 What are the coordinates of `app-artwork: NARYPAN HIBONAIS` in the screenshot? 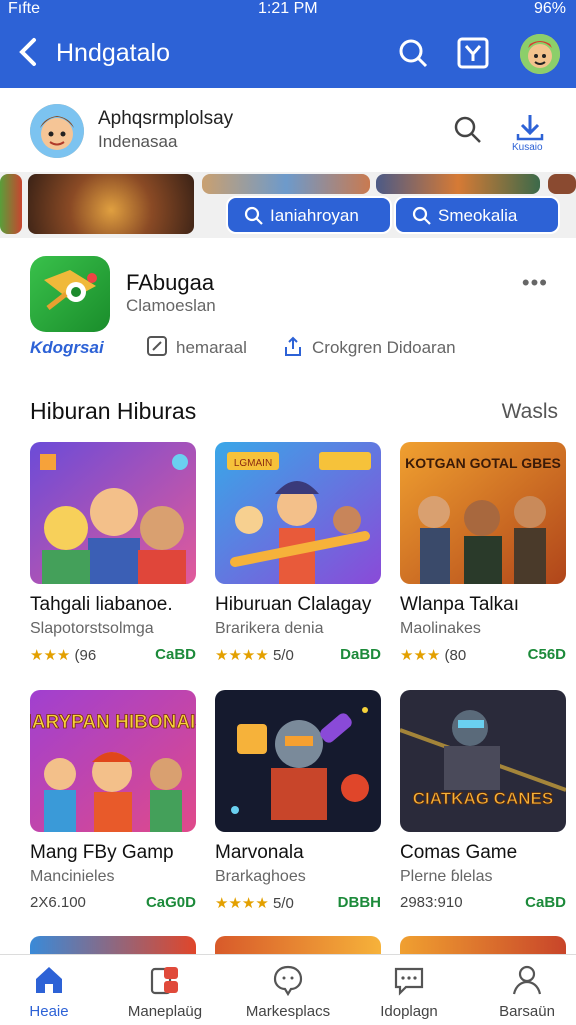 It's located at (113, 761).